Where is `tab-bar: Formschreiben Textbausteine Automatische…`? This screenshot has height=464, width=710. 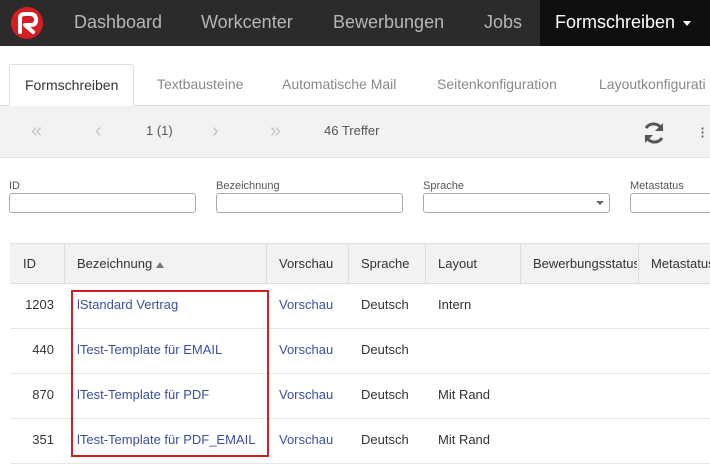
tab-bar: Formschreiben Textbausteine Automatische… is located at coordinates (355, 76).